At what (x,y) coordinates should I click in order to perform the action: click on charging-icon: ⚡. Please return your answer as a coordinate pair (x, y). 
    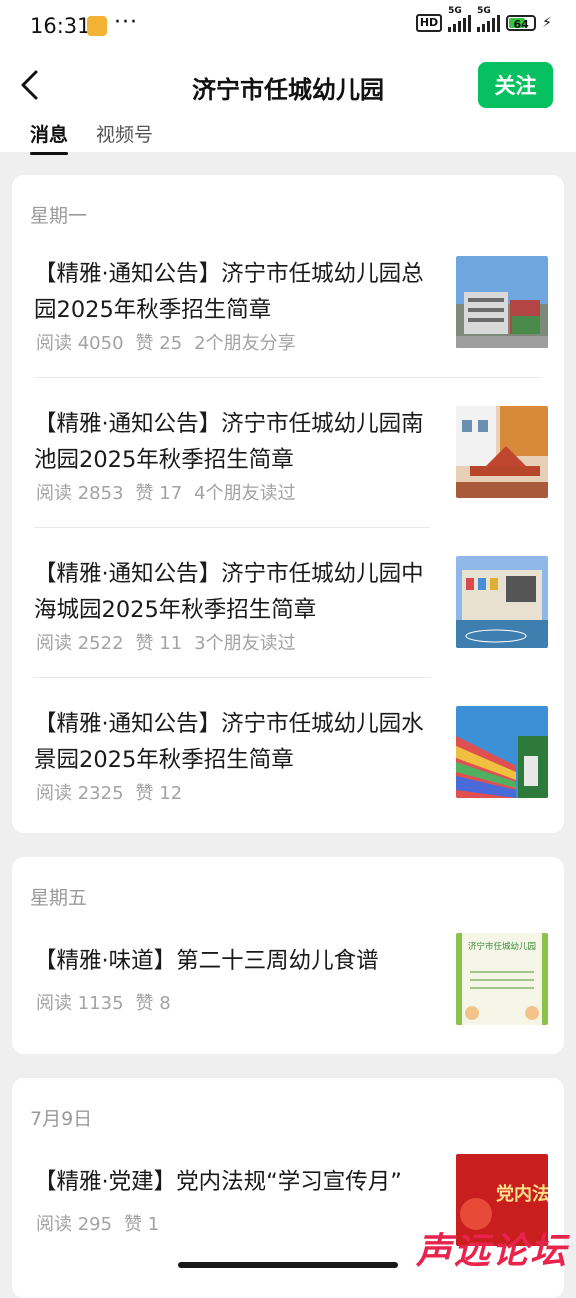
    Looking at the image, I should click on (547, 23).